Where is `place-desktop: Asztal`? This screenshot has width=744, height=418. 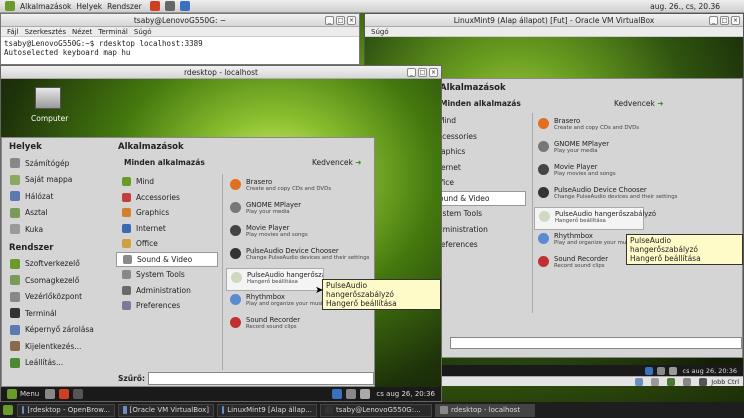 place-desktop: Asztal is located at coordinates (56, 213).